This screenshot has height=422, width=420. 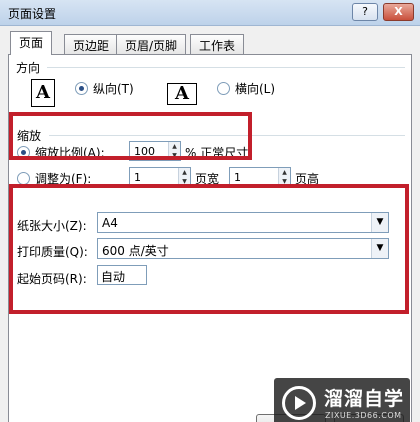 What do you see at coordinates (113, 276) in the screenshot?
I see `first-page-value: 自动` at bounding box center [113, 276].